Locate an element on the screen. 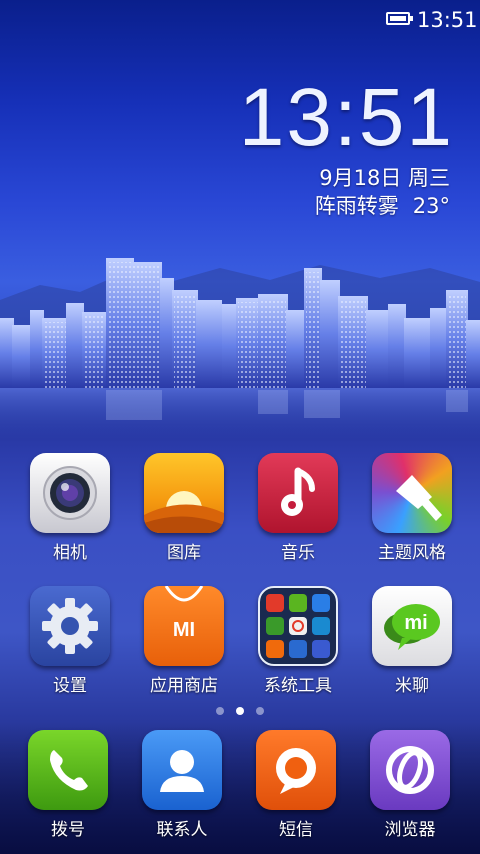  dock-browser: 浏览器 is located at coordinates (410, 785).